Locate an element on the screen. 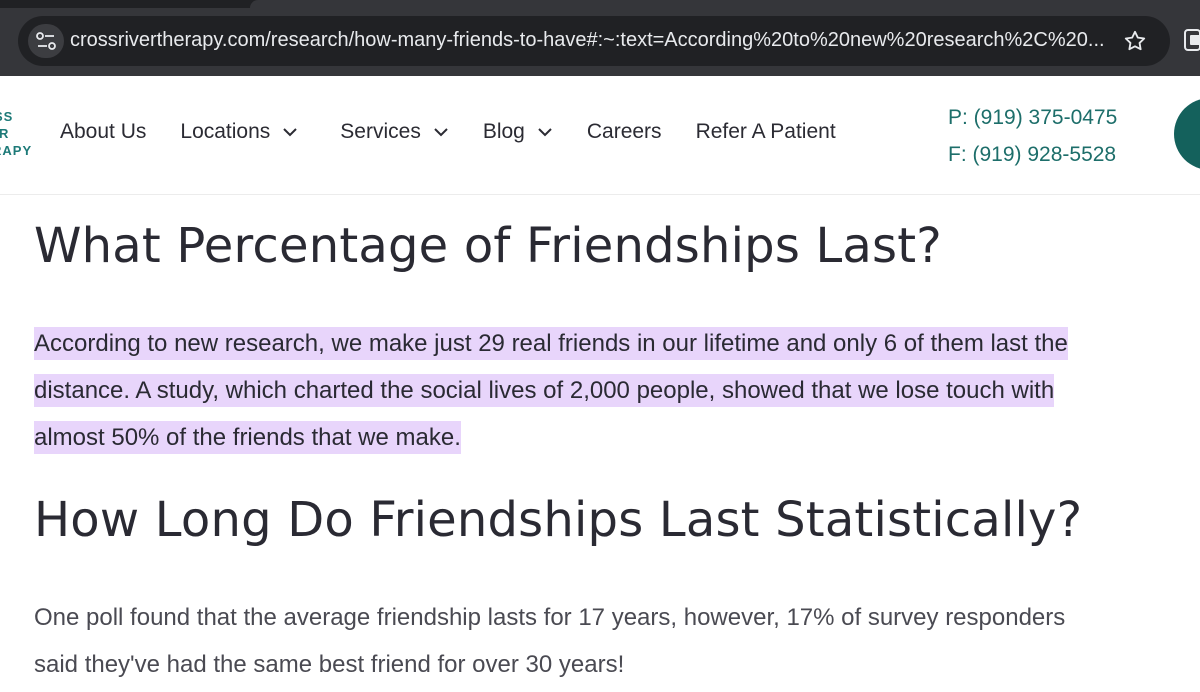  nav-label: About Us is located at coordinates (103, 131).